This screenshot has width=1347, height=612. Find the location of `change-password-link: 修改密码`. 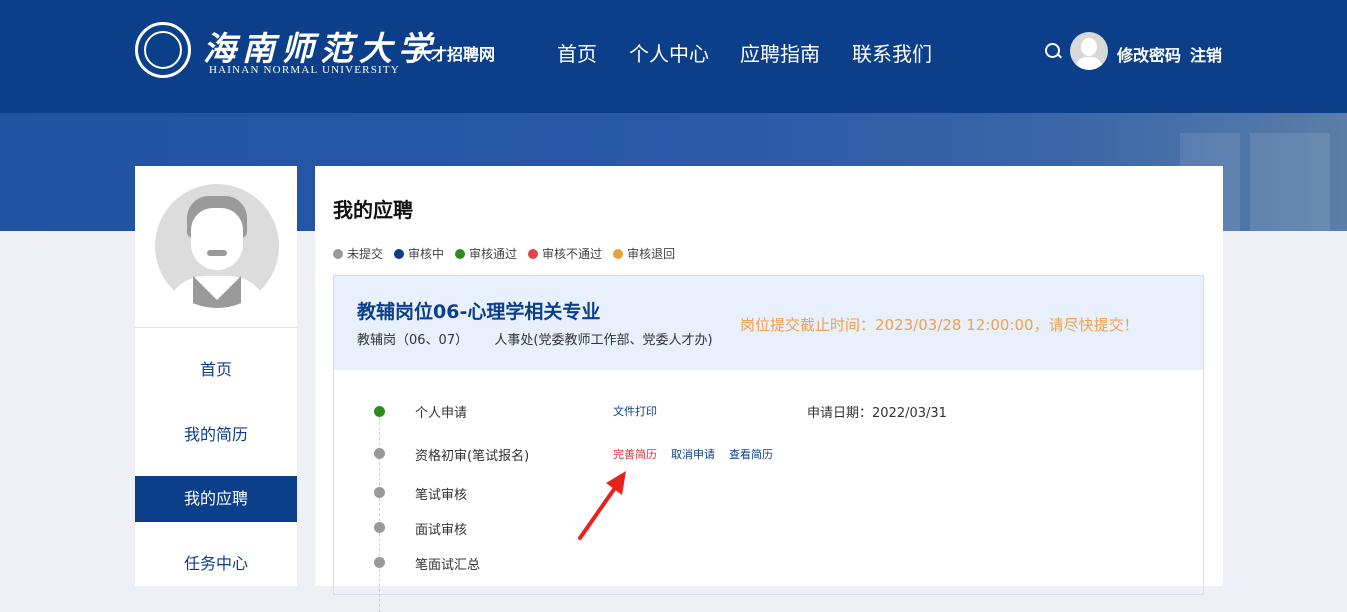

change-password-link: 修改密码 is located at coordinates (1149, 54).